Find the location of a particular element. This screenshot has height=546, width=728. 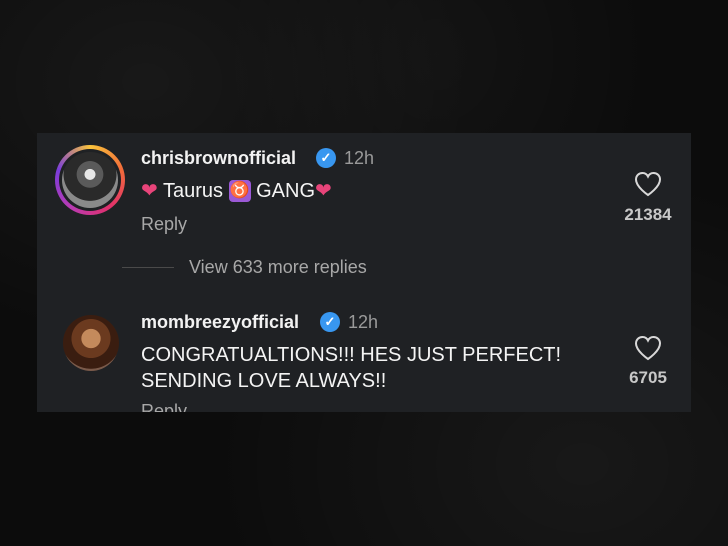

comment-text: ❤ Taurus ♉ GANG❤ is located at coordinates (236, 191).